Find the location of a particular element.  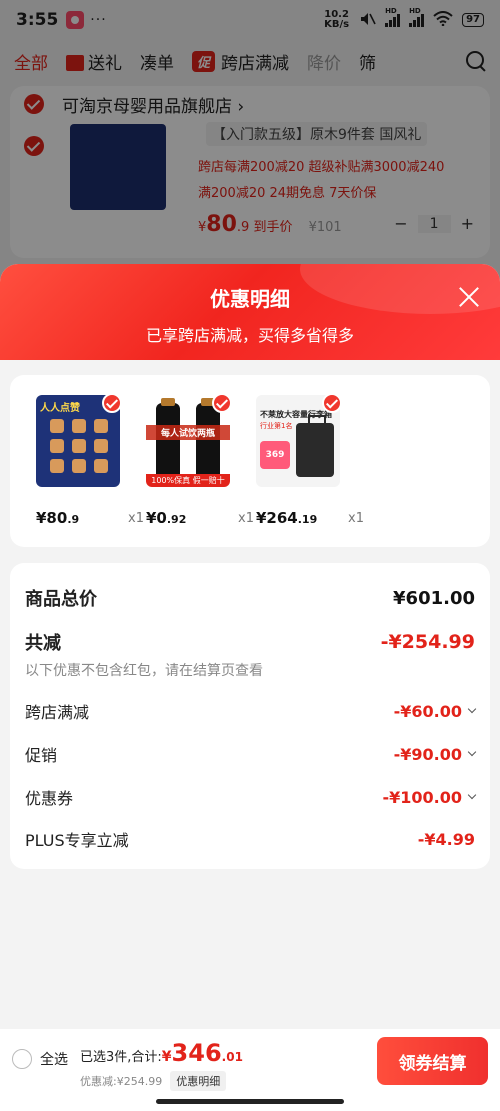

reduction-row: 共减 -¥254.99 is located at coordinates (250, 642).